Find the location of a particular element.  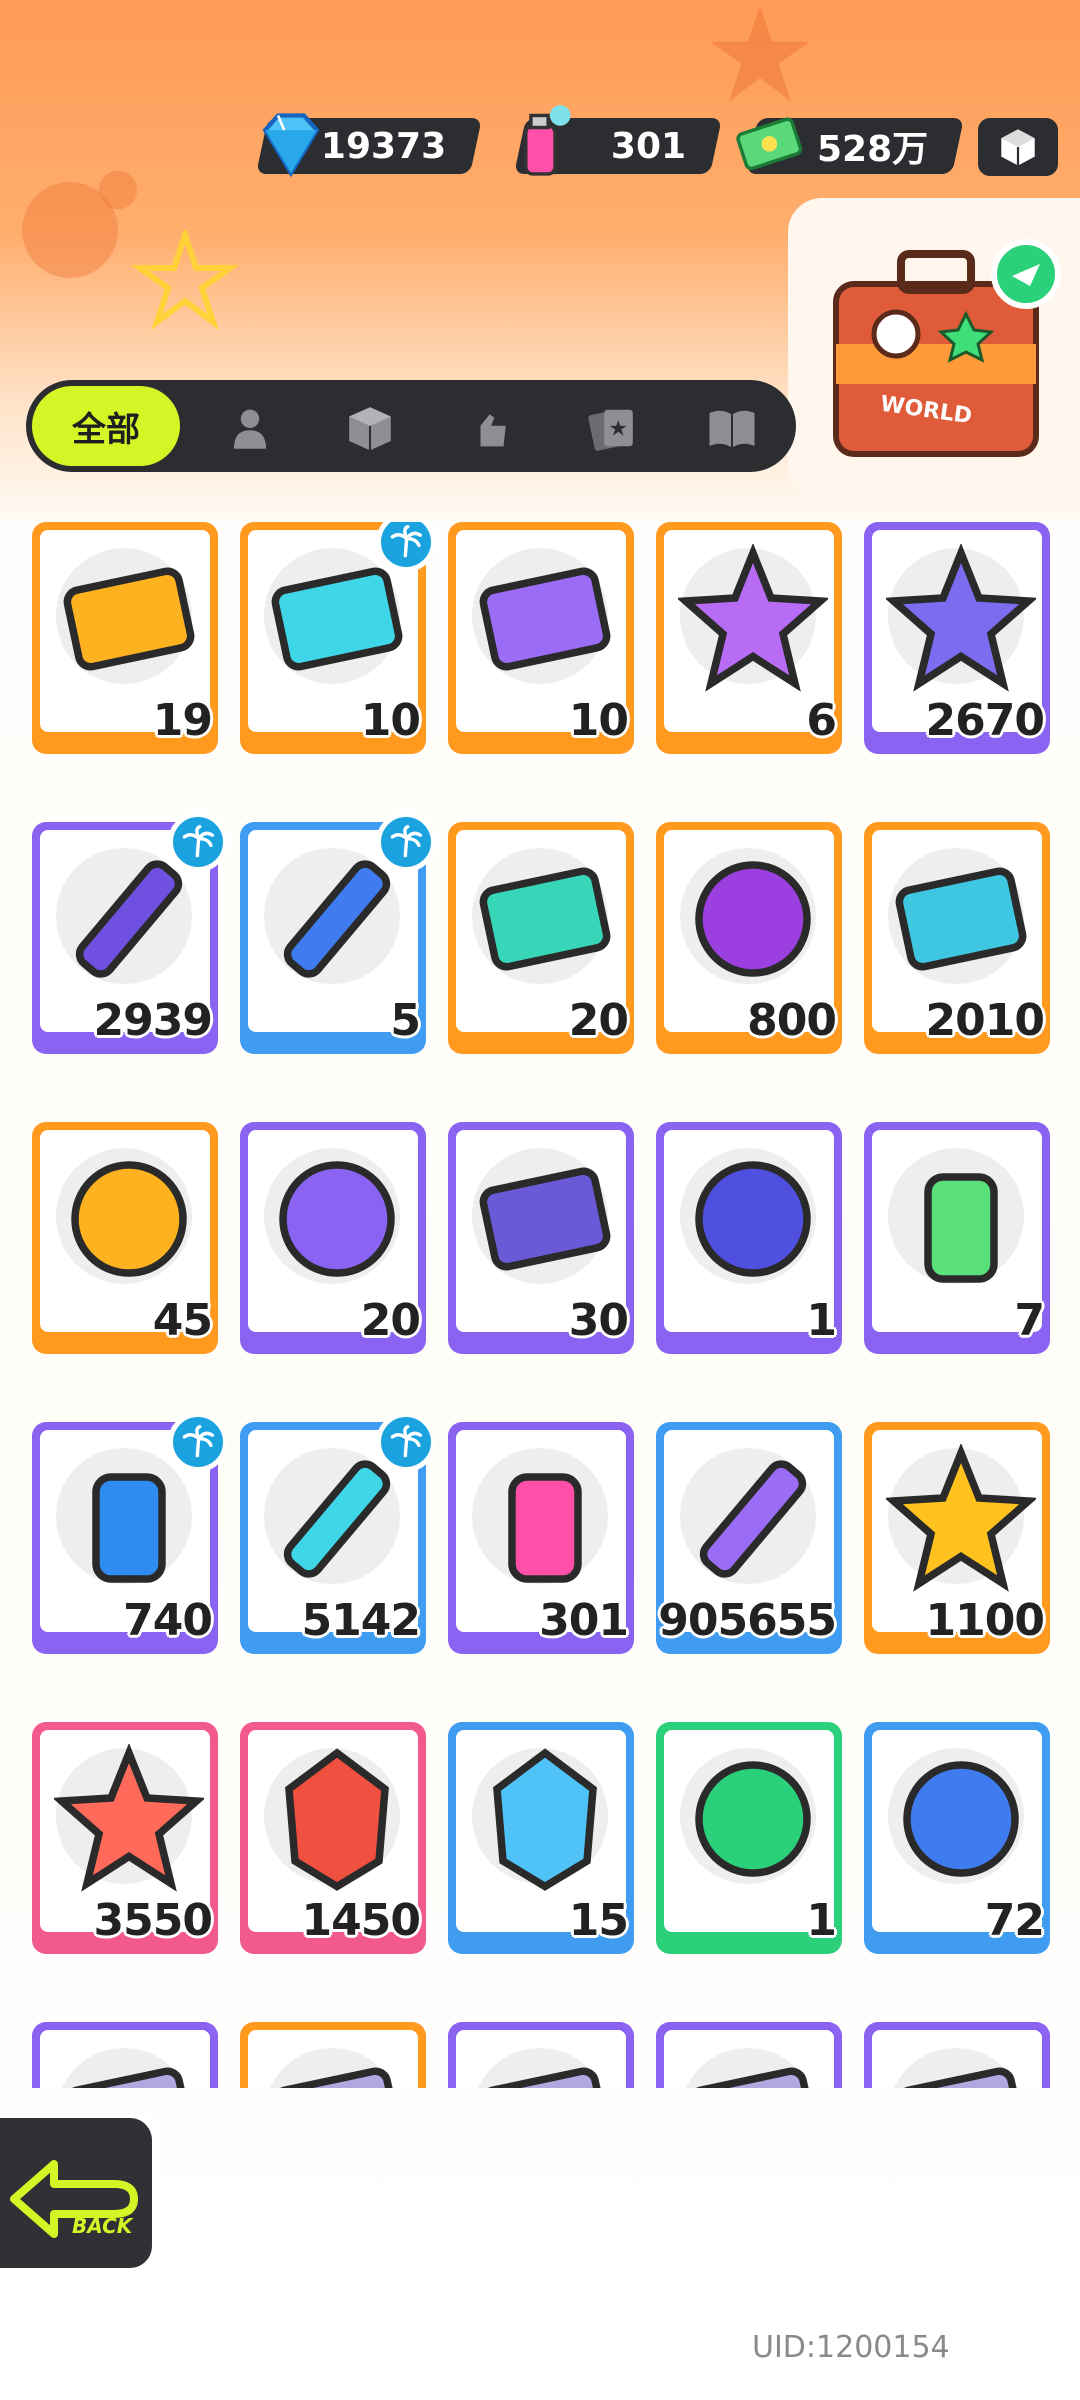

inventory-item-card: 2670 is located at coordinates (957, 638).